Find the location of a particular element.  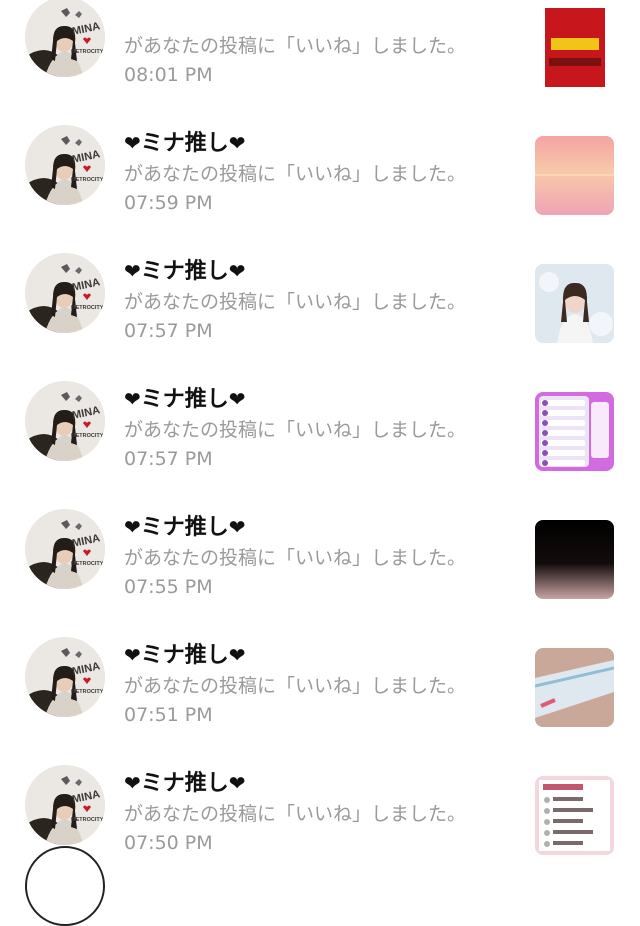

purple-list-thumbnail is located at coordinates (574, 431).